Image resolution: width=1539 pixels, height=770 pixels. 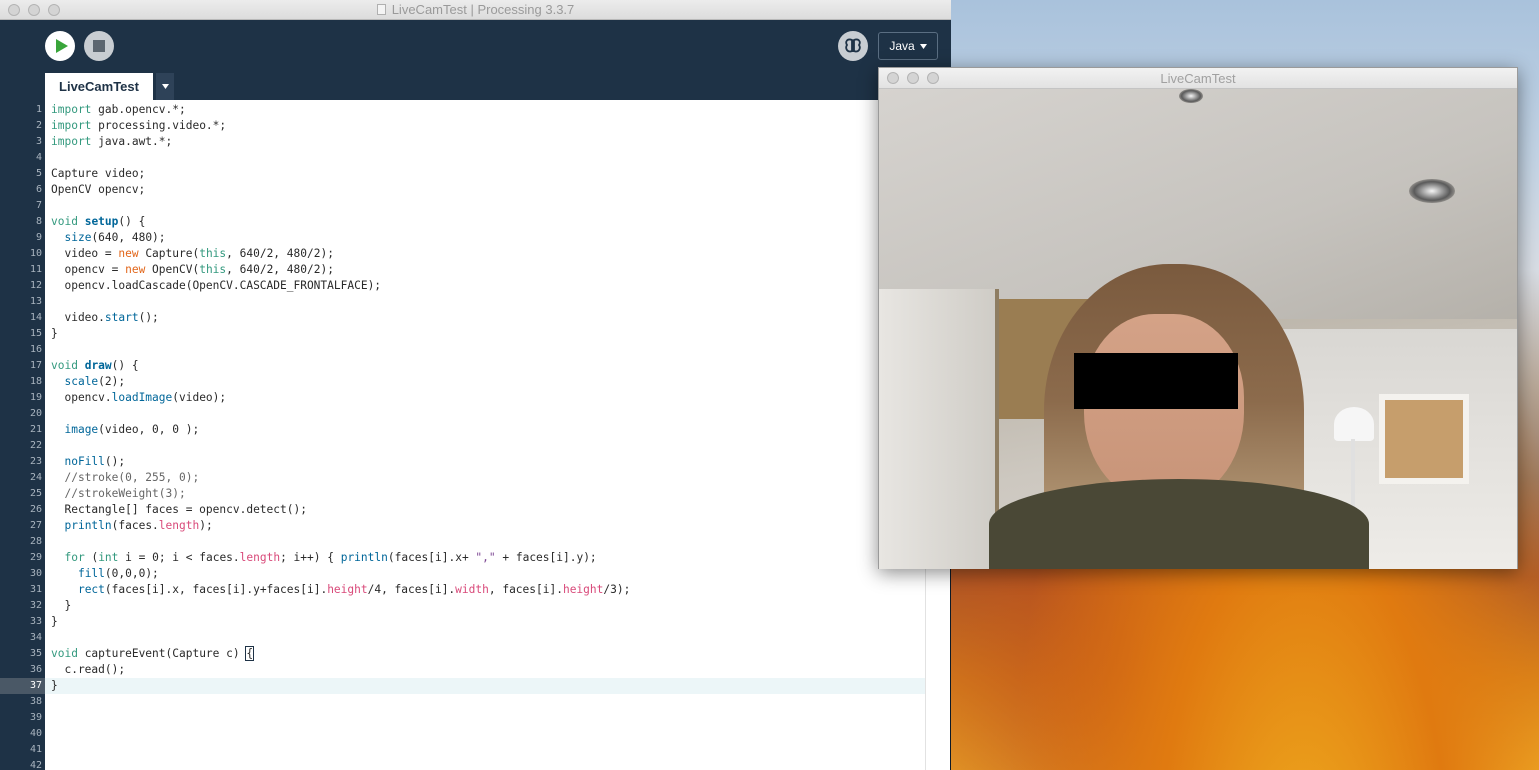 I want to click on line-number: 27, so click(x=35, y=525).